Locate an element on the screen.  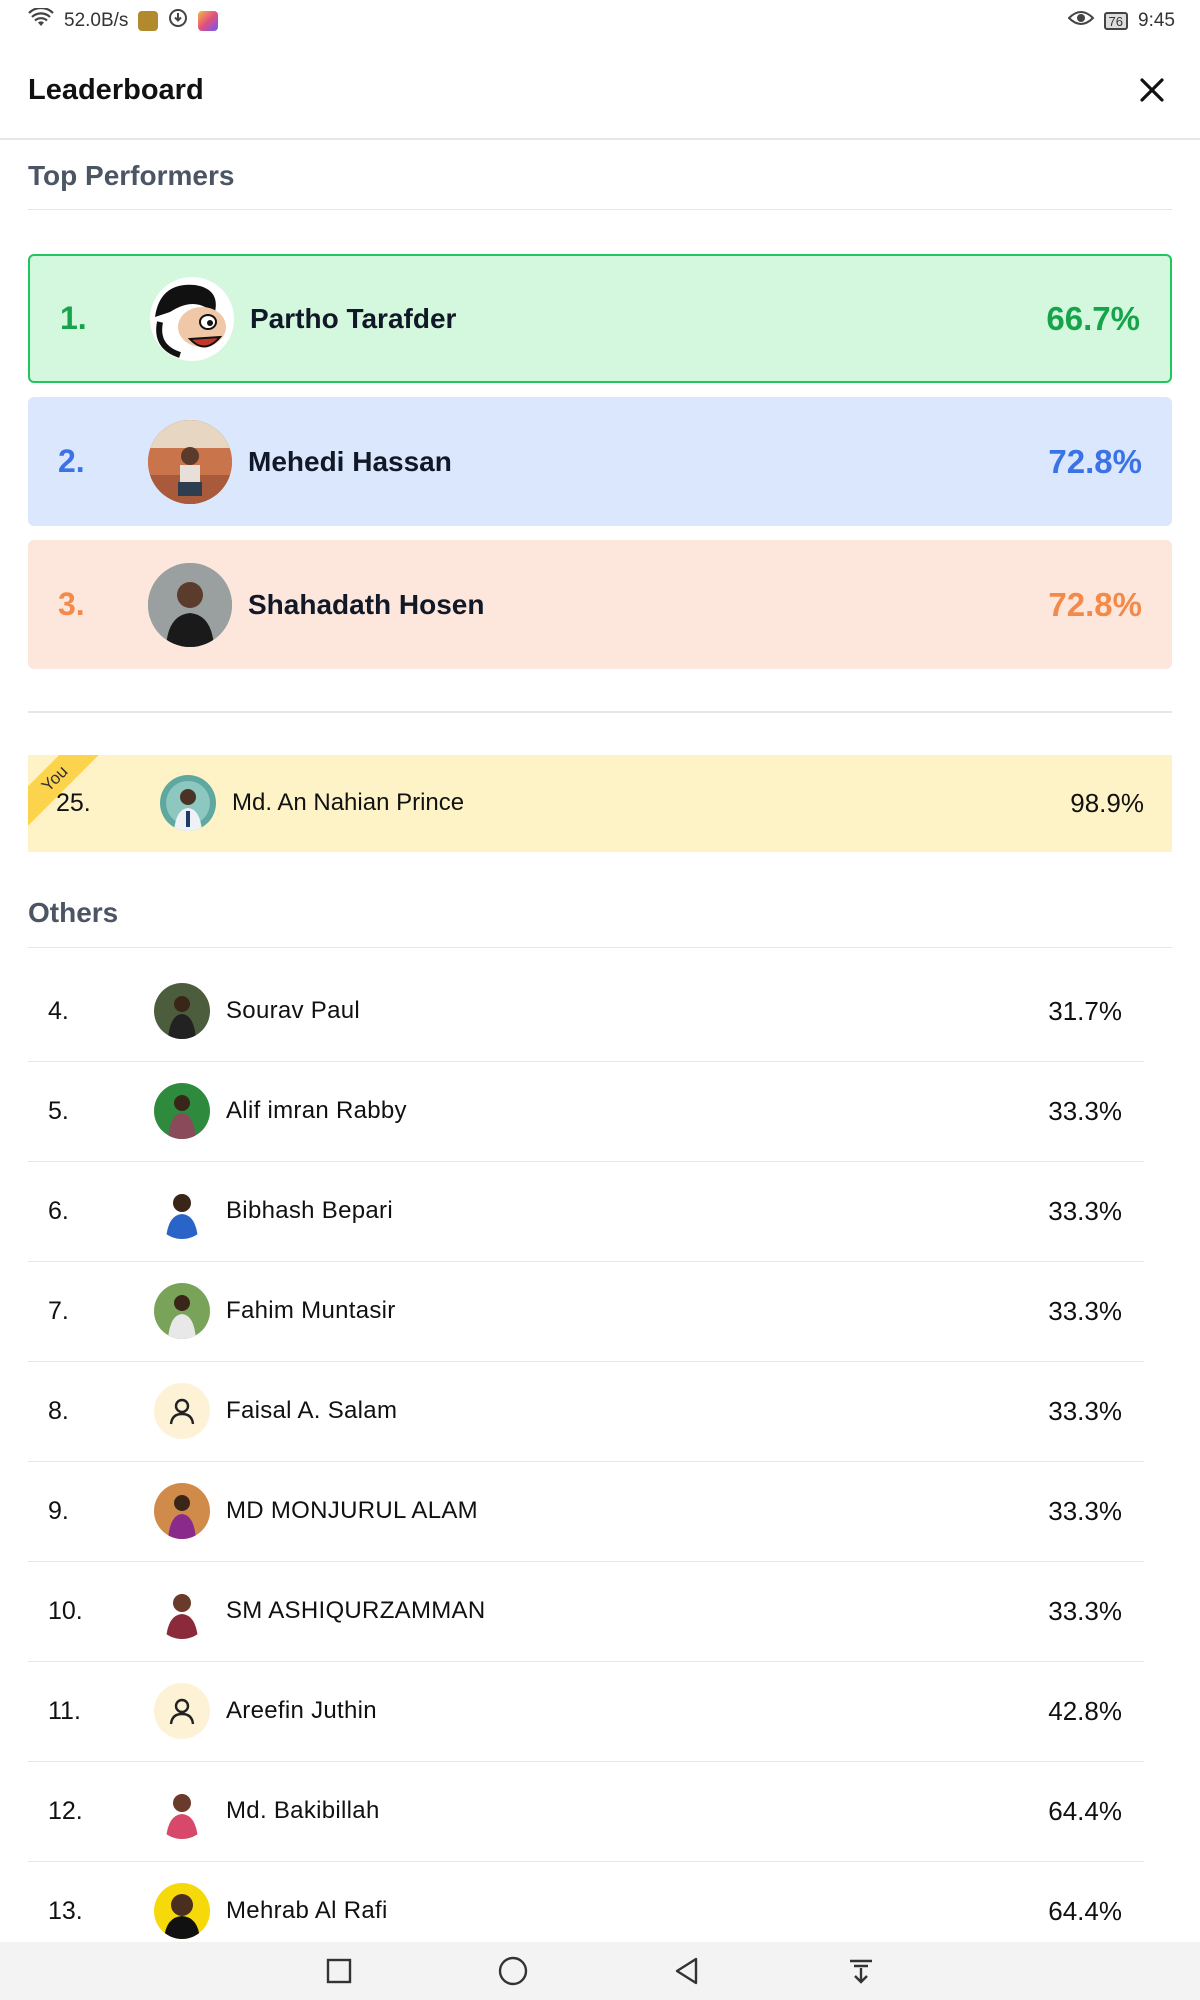
current-user-name: Md. An Nahian Prince is located at coordinates (348, 802).